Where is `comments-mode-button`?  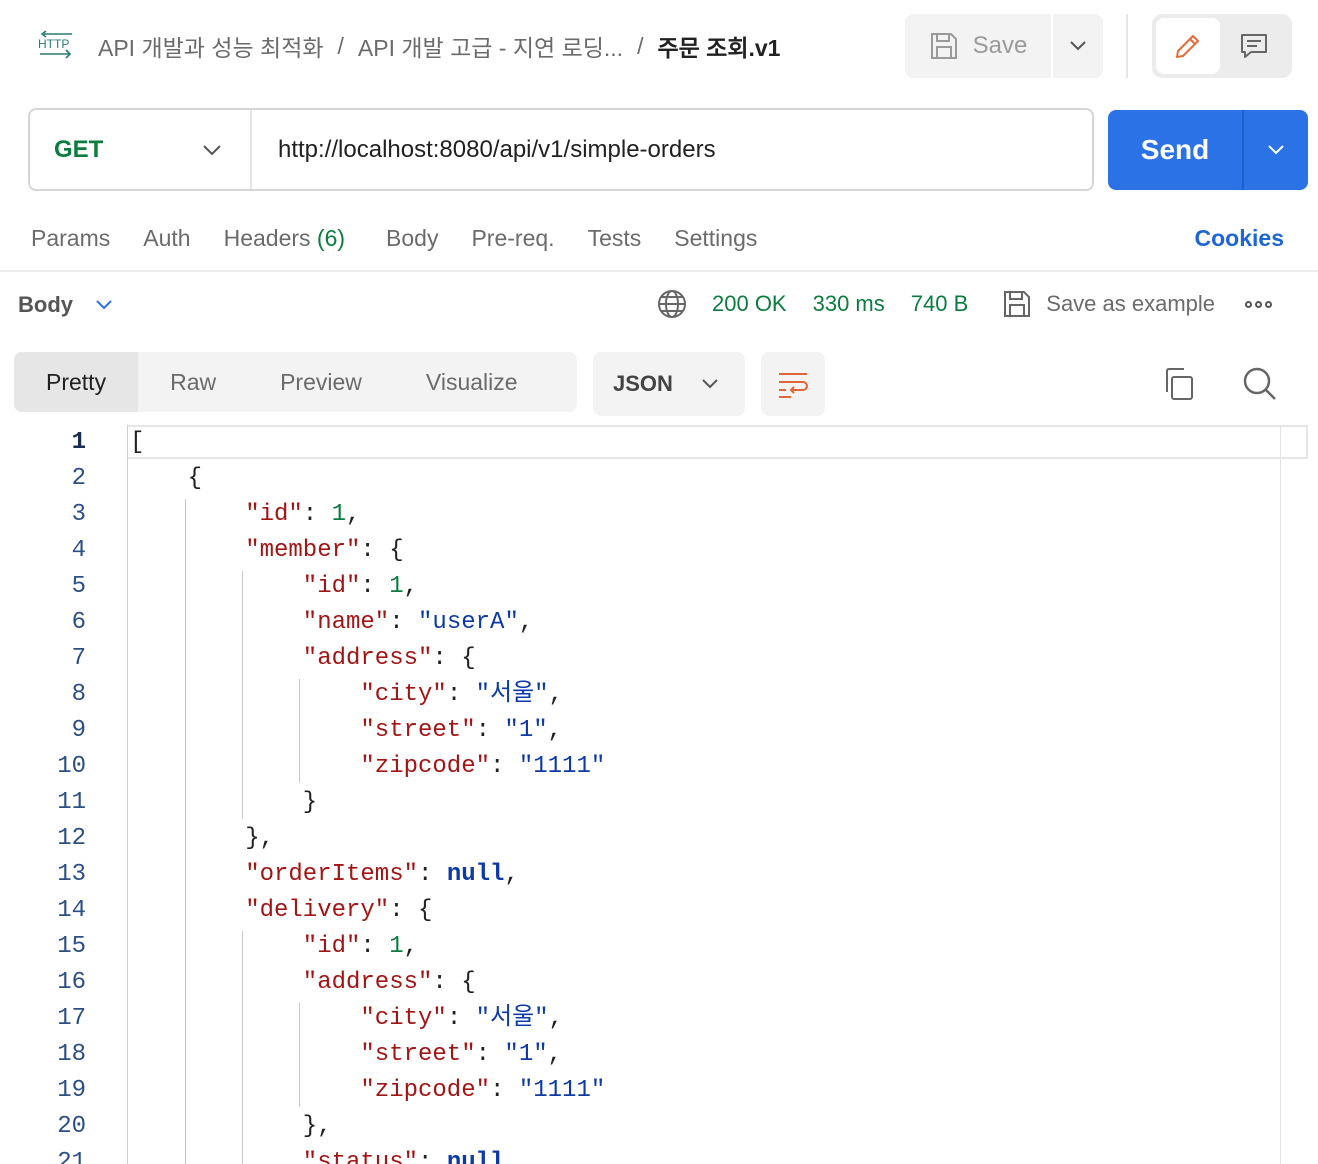 comments-mode-button is located at coordinates (1254, 46).